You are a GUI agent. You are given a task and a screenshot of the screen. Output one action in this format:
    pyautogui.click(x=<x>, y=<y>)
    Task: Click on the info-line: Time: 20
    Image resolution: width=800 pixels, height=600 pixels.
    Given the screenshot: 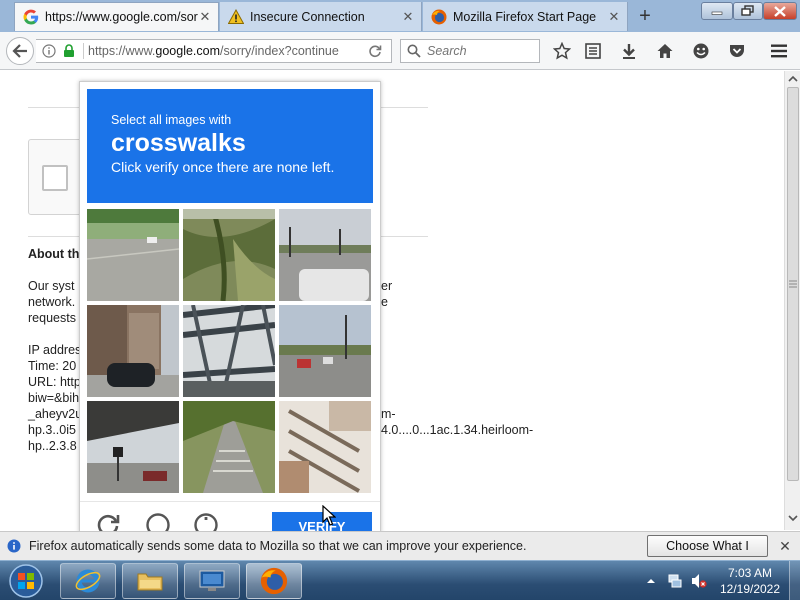 What is the action you would take?
    pyautogui.click(x=52, y=366)
    